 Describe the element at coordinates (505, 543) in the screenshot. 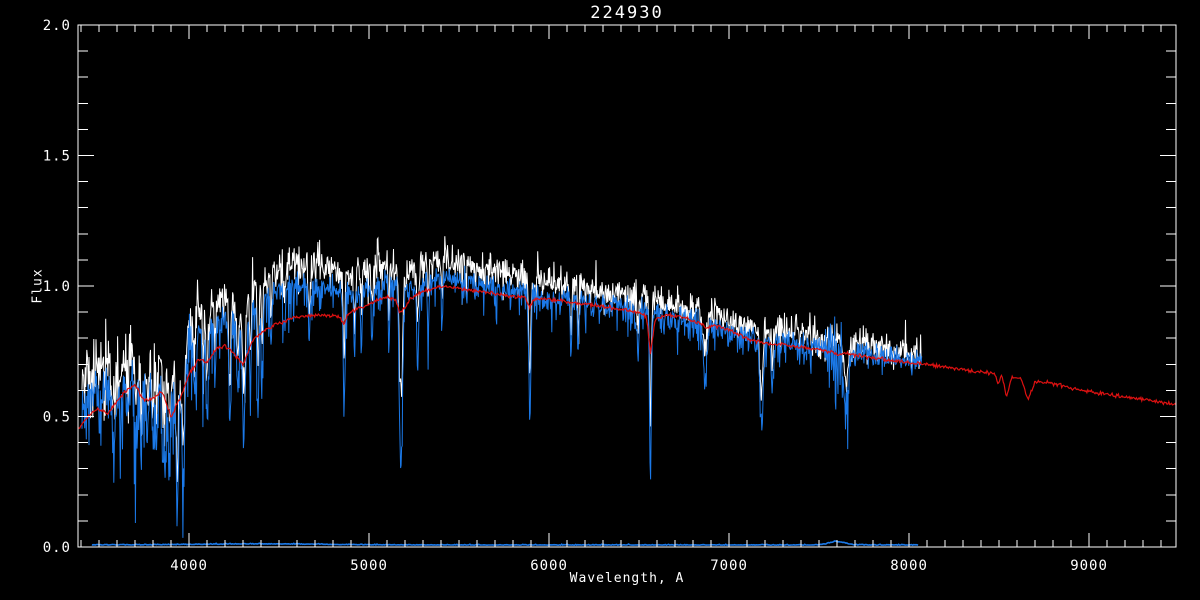

I see `error-spectrum-line` at that location.